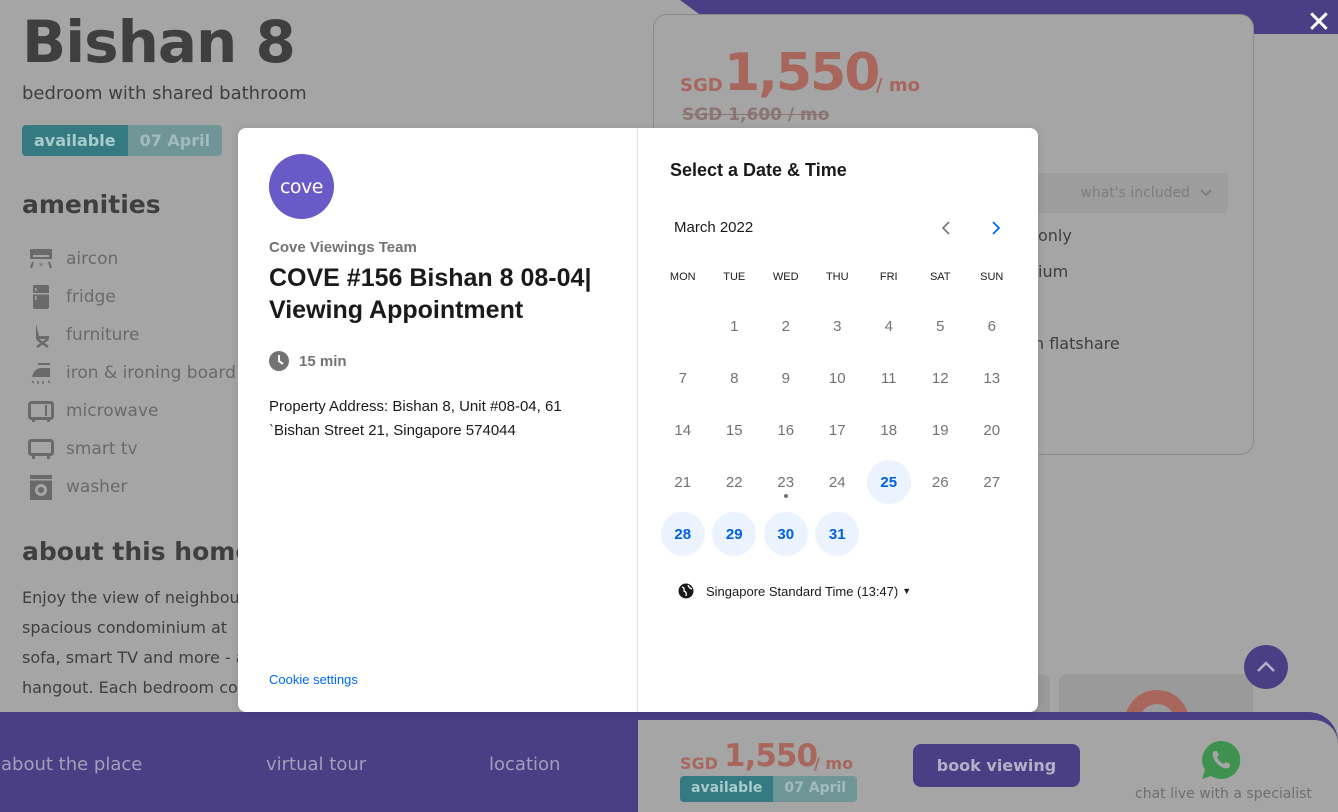  I want to click on available-day-button: 31, so click(837, 534).